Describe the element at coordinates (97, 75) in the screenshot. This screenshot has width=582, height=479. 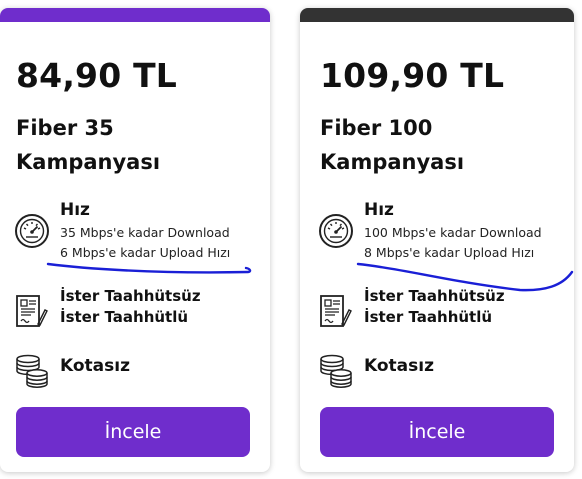
I see `plan-price: 84,90 TL` at that location.